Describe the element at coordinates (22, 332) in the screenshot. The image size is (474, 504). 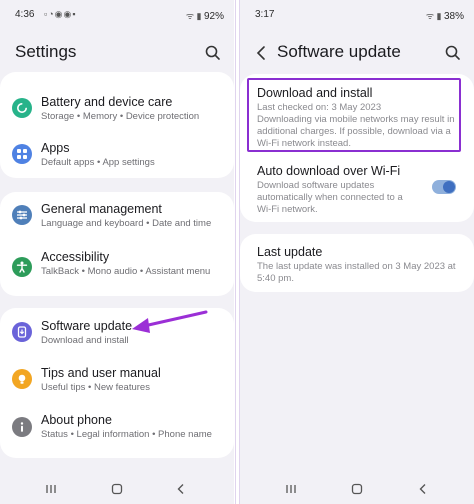
I see `software-update-icon` at that location.